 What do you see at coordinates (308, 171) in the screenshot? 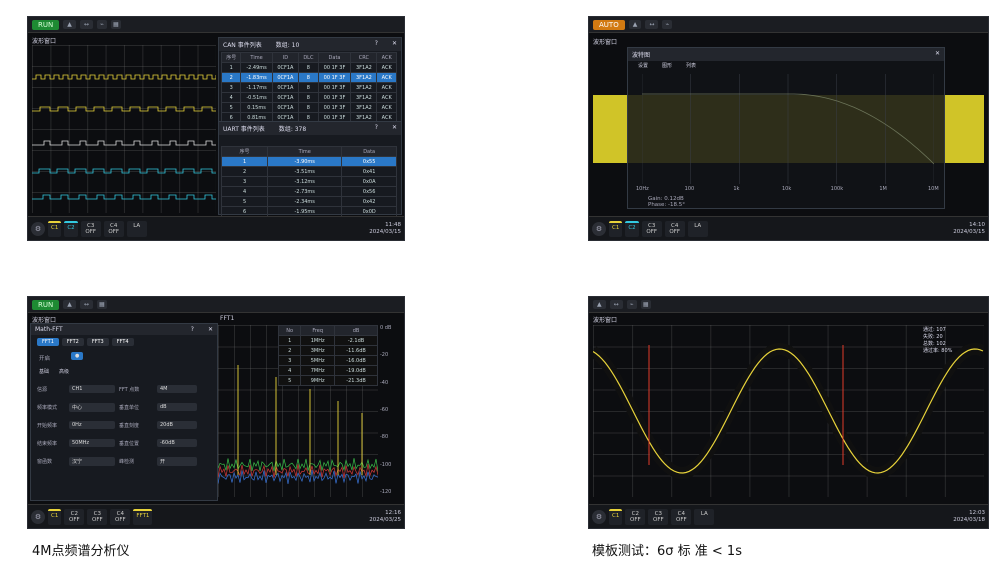
I see `table-row: 2 -3.51ms 0x41` at bounding box center [308, 171].